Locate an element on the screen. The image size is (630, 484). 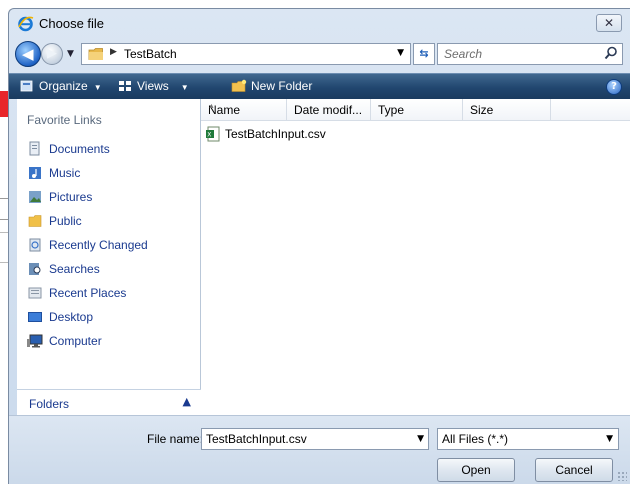
column-header-name: Name ▲ is located at coordinates (244, 110).